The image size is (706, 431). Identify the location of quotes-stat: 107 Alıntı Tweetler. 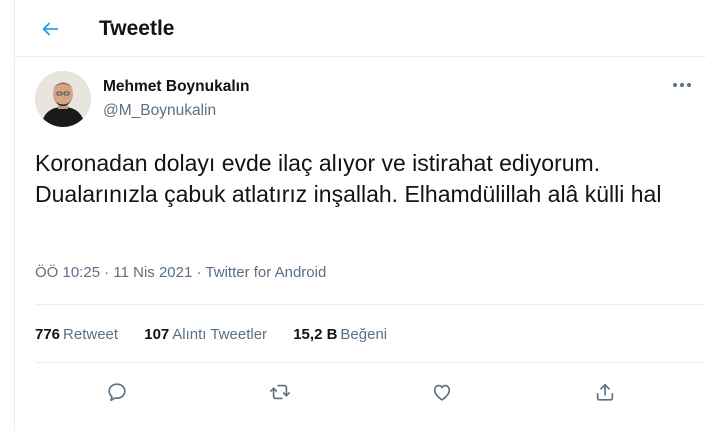
(205, 334).